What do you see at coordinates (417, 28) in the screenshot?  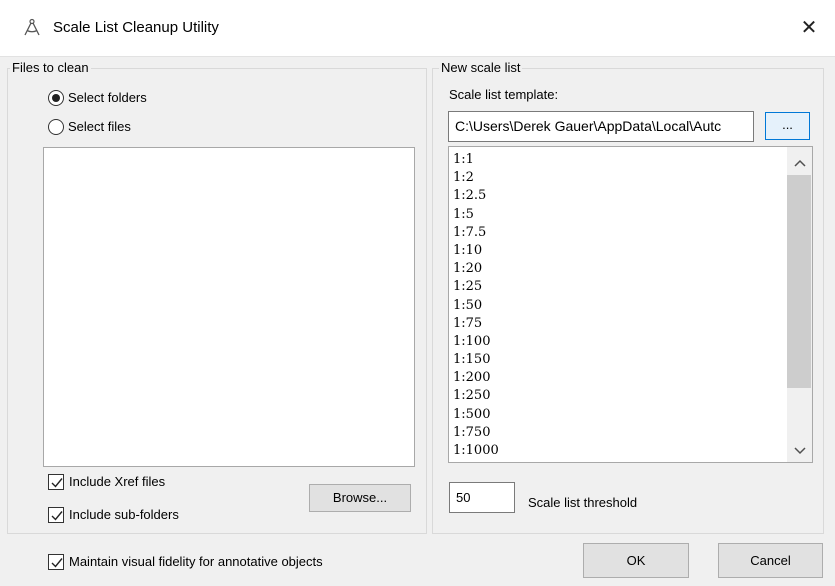 I see `title-bar: Scale List Cleanup Utility ✕` at bounding box center [417, 28].